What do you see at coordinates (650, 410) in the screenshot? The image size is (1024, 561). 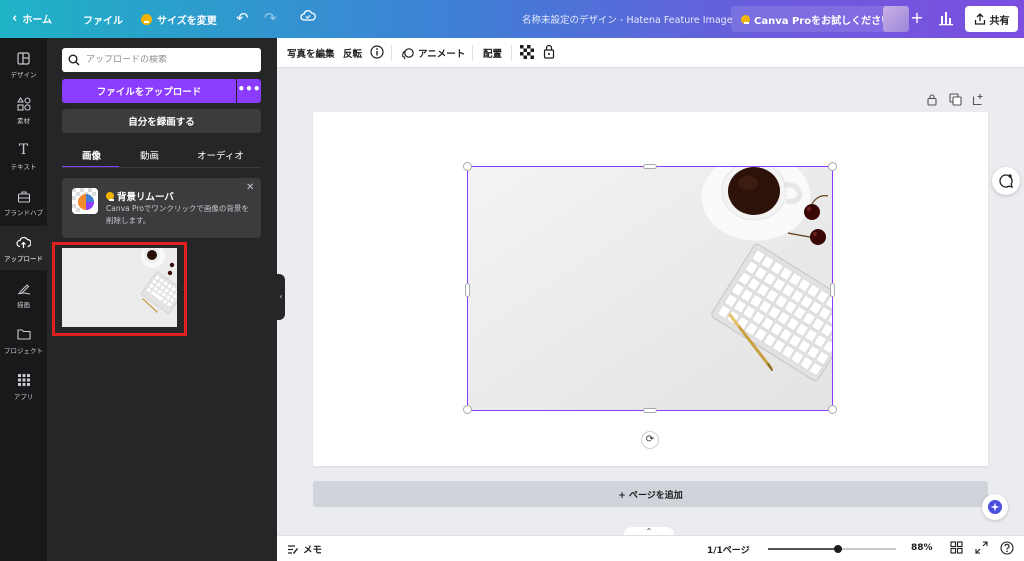 I see `resize-handle-bottom` at bounding box center [650, 410].